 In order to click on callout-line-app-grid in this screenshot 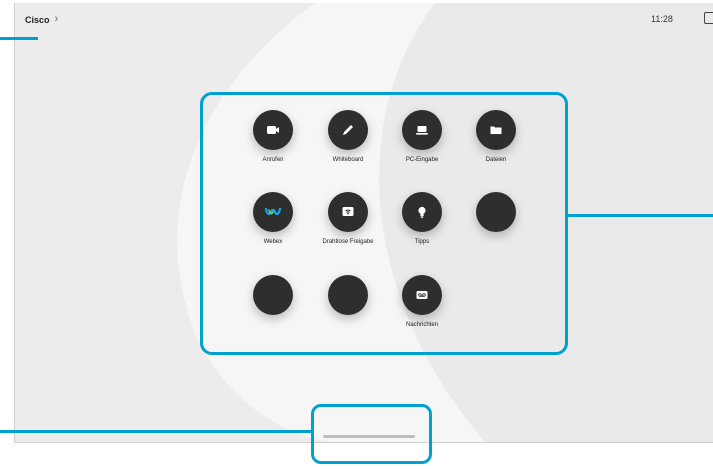, I will do `click(640, 215)`.